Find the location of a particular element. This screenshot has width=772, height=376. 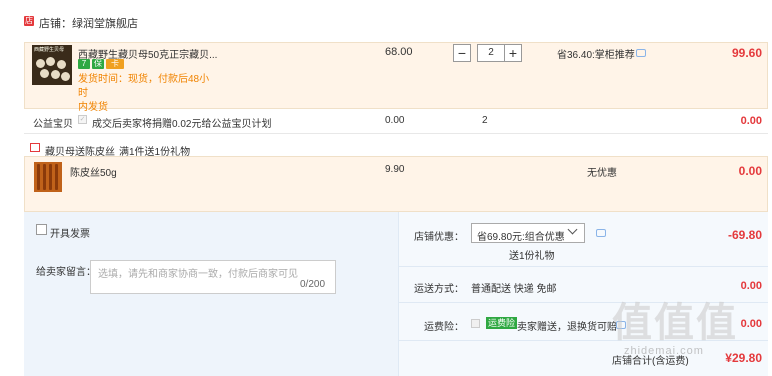

message-char-count: 0/200 is located at coordinates (313, 284).